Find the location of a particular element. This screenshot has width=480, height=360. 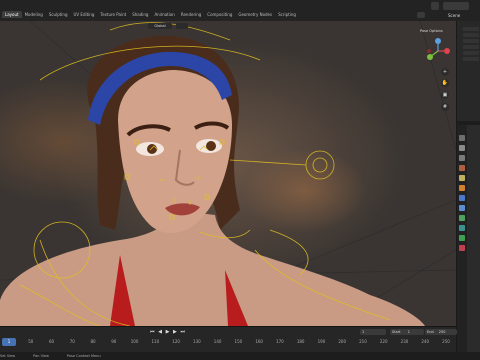

scene-label: Scene is located at coordinates (454, 15).